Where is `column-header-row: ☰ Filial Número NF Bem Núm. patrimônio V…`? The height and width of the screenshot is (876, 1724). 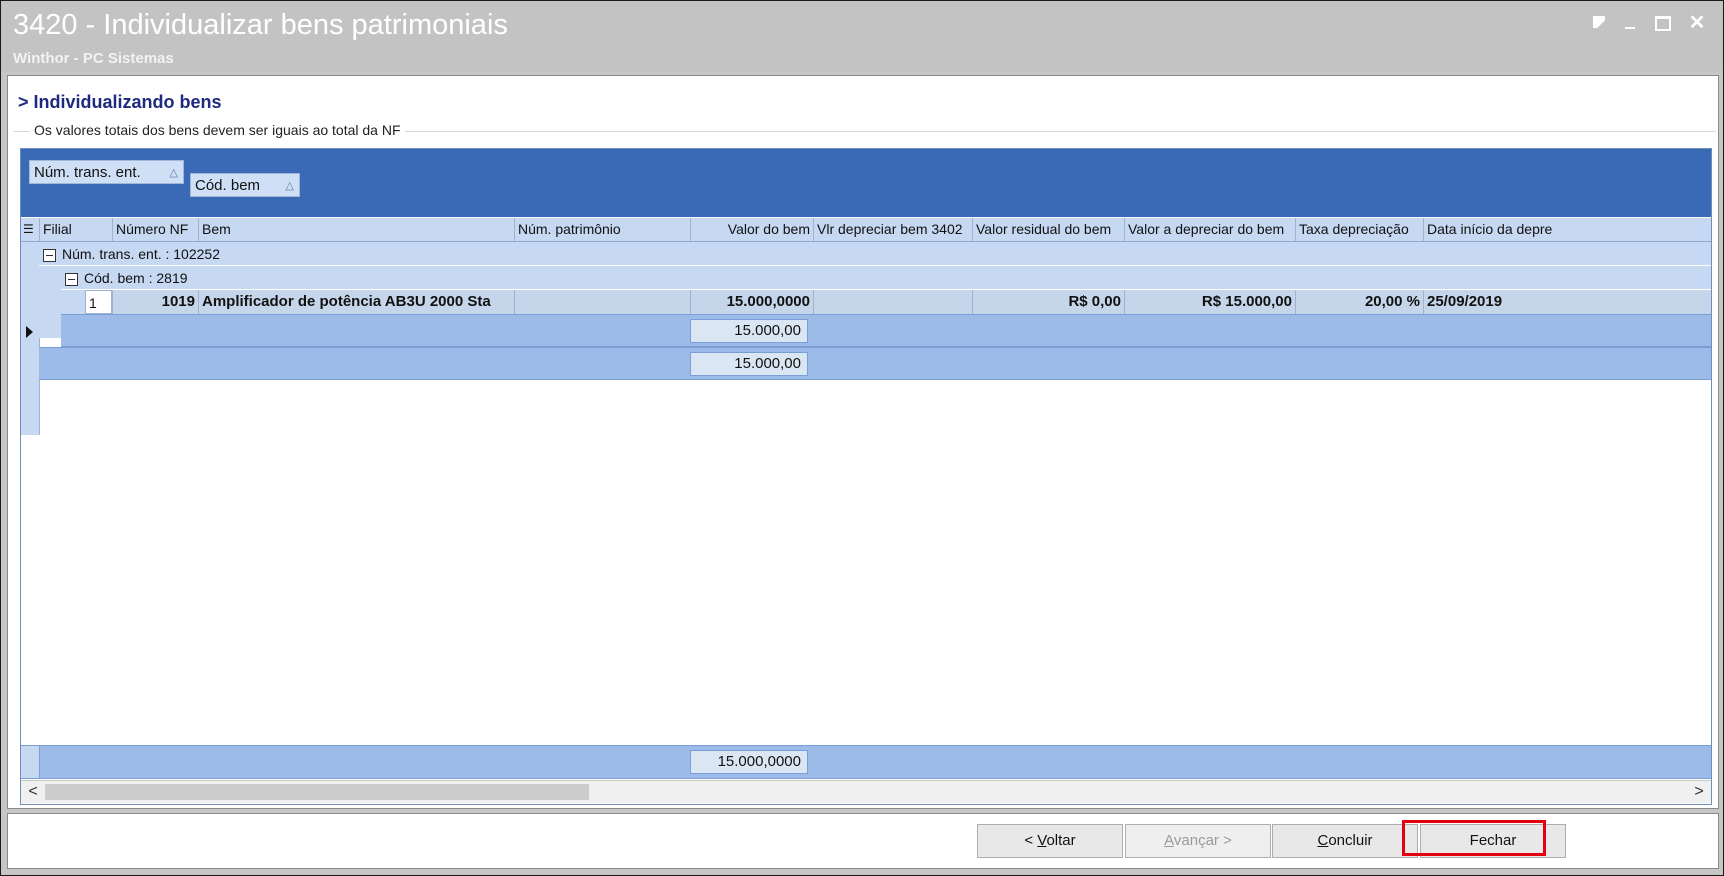 column-header-row: ☰ Filial Número NF Bem Núm. patrimônio V… is located at coordinates (866, 230).